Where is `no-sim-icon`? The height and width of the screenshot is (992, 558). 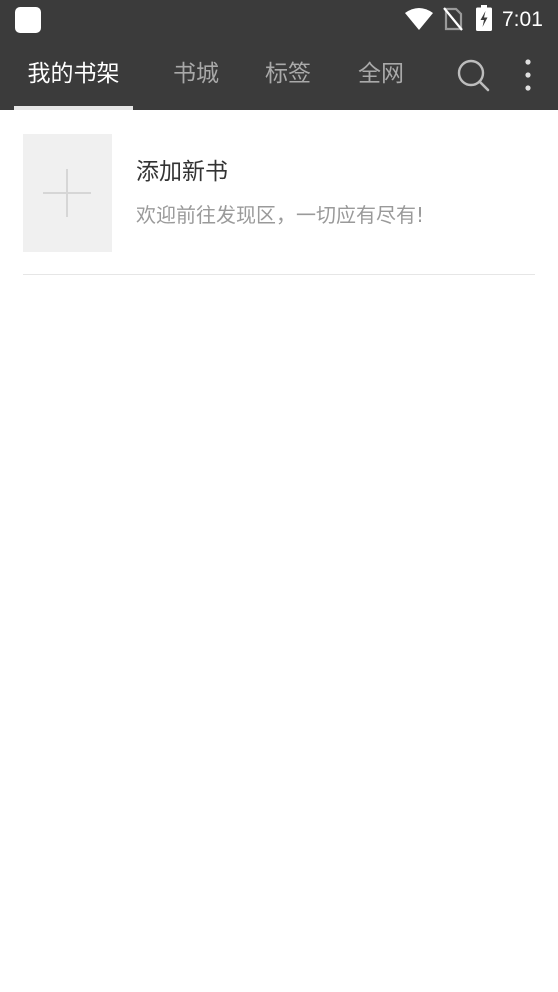
no-sim-icon is located at coordinates (453, 19).